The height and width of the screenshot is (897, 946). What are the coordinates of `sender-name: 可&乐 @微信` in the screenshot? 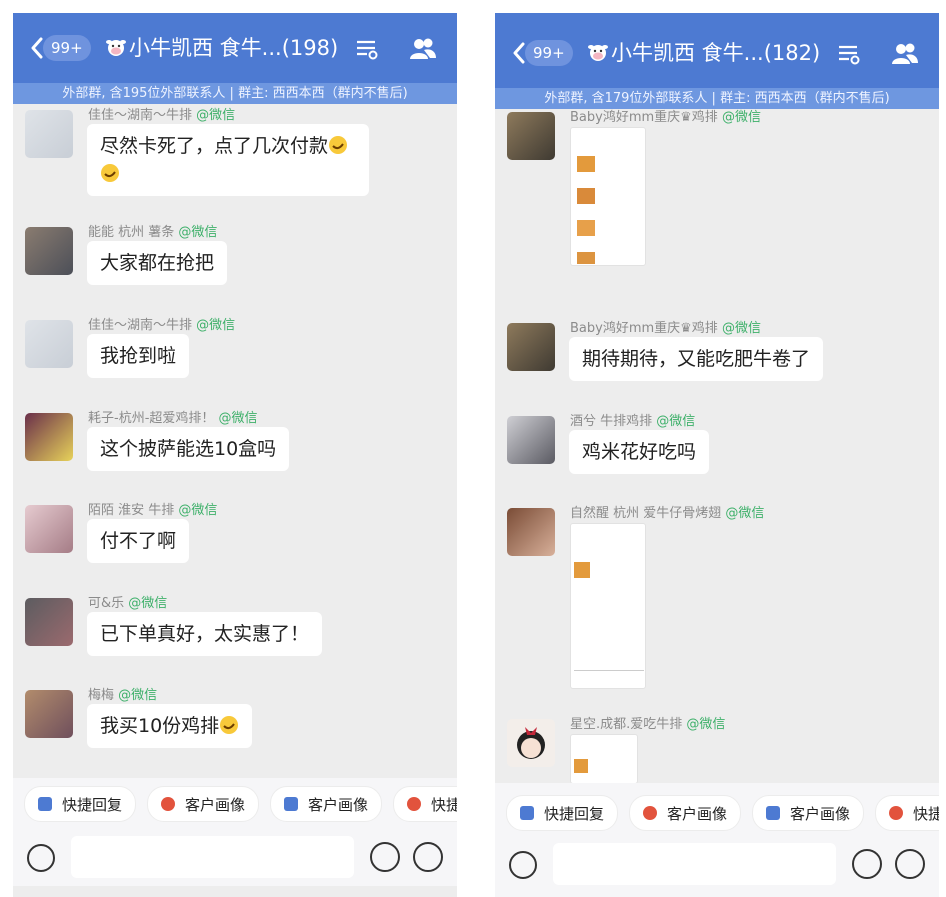 It's located at (128, 603).